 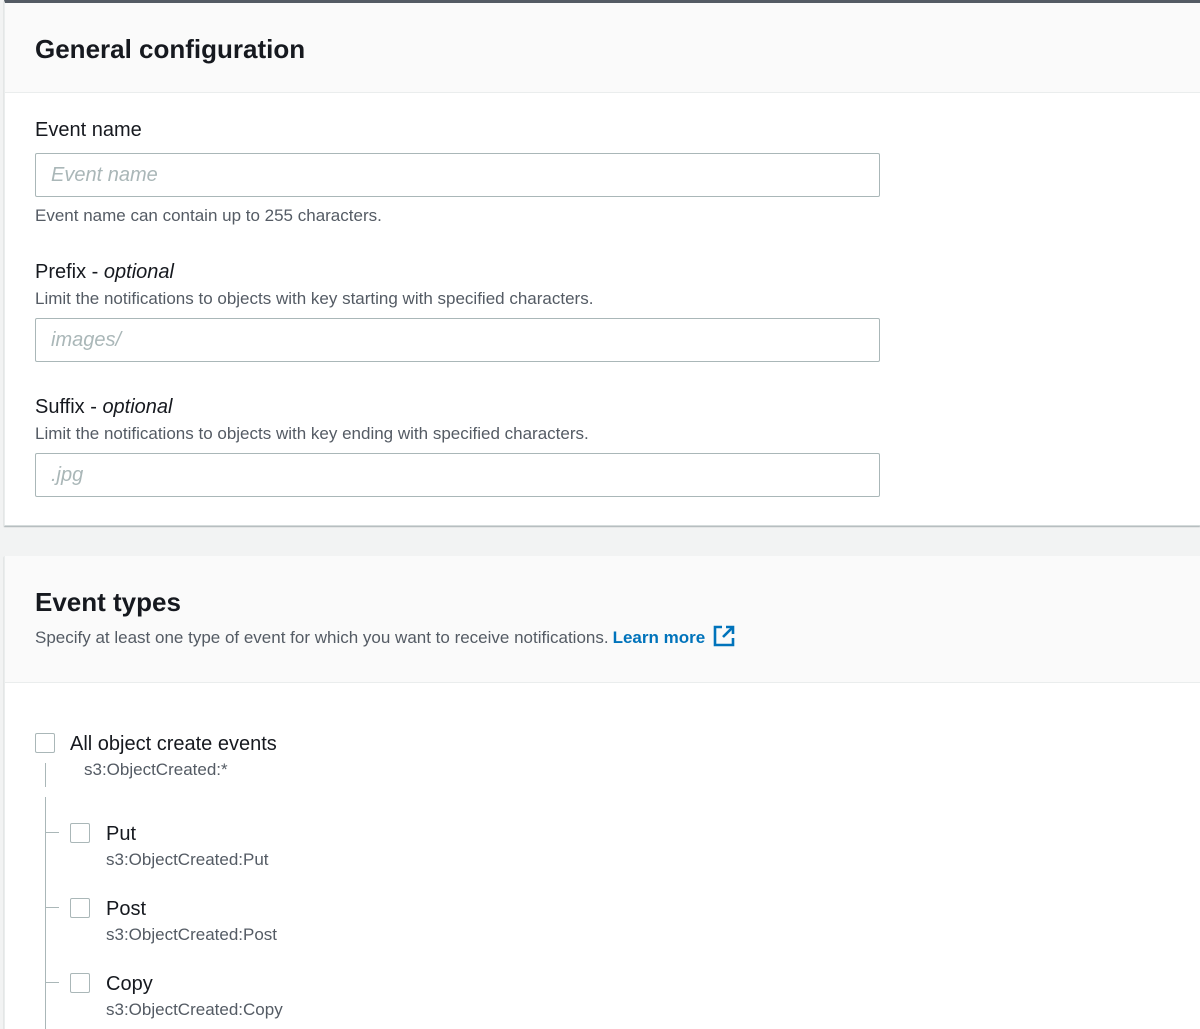 I want to click on post-code: s3:ObjectCreated:Post, so click(x=192, y=934).